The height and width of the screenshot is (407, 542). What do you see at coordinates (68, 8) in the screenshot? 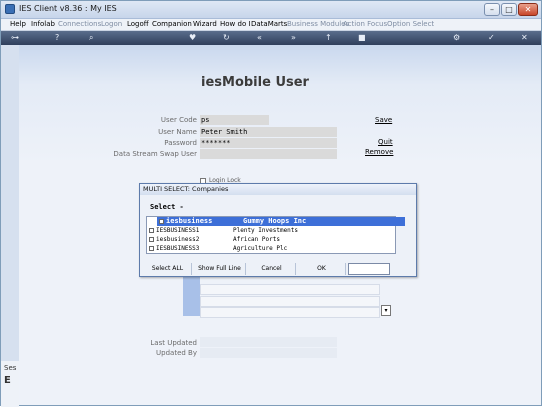
I see `window-title: IES Client v8.36 : My IES` at bounding box center [68, 8].